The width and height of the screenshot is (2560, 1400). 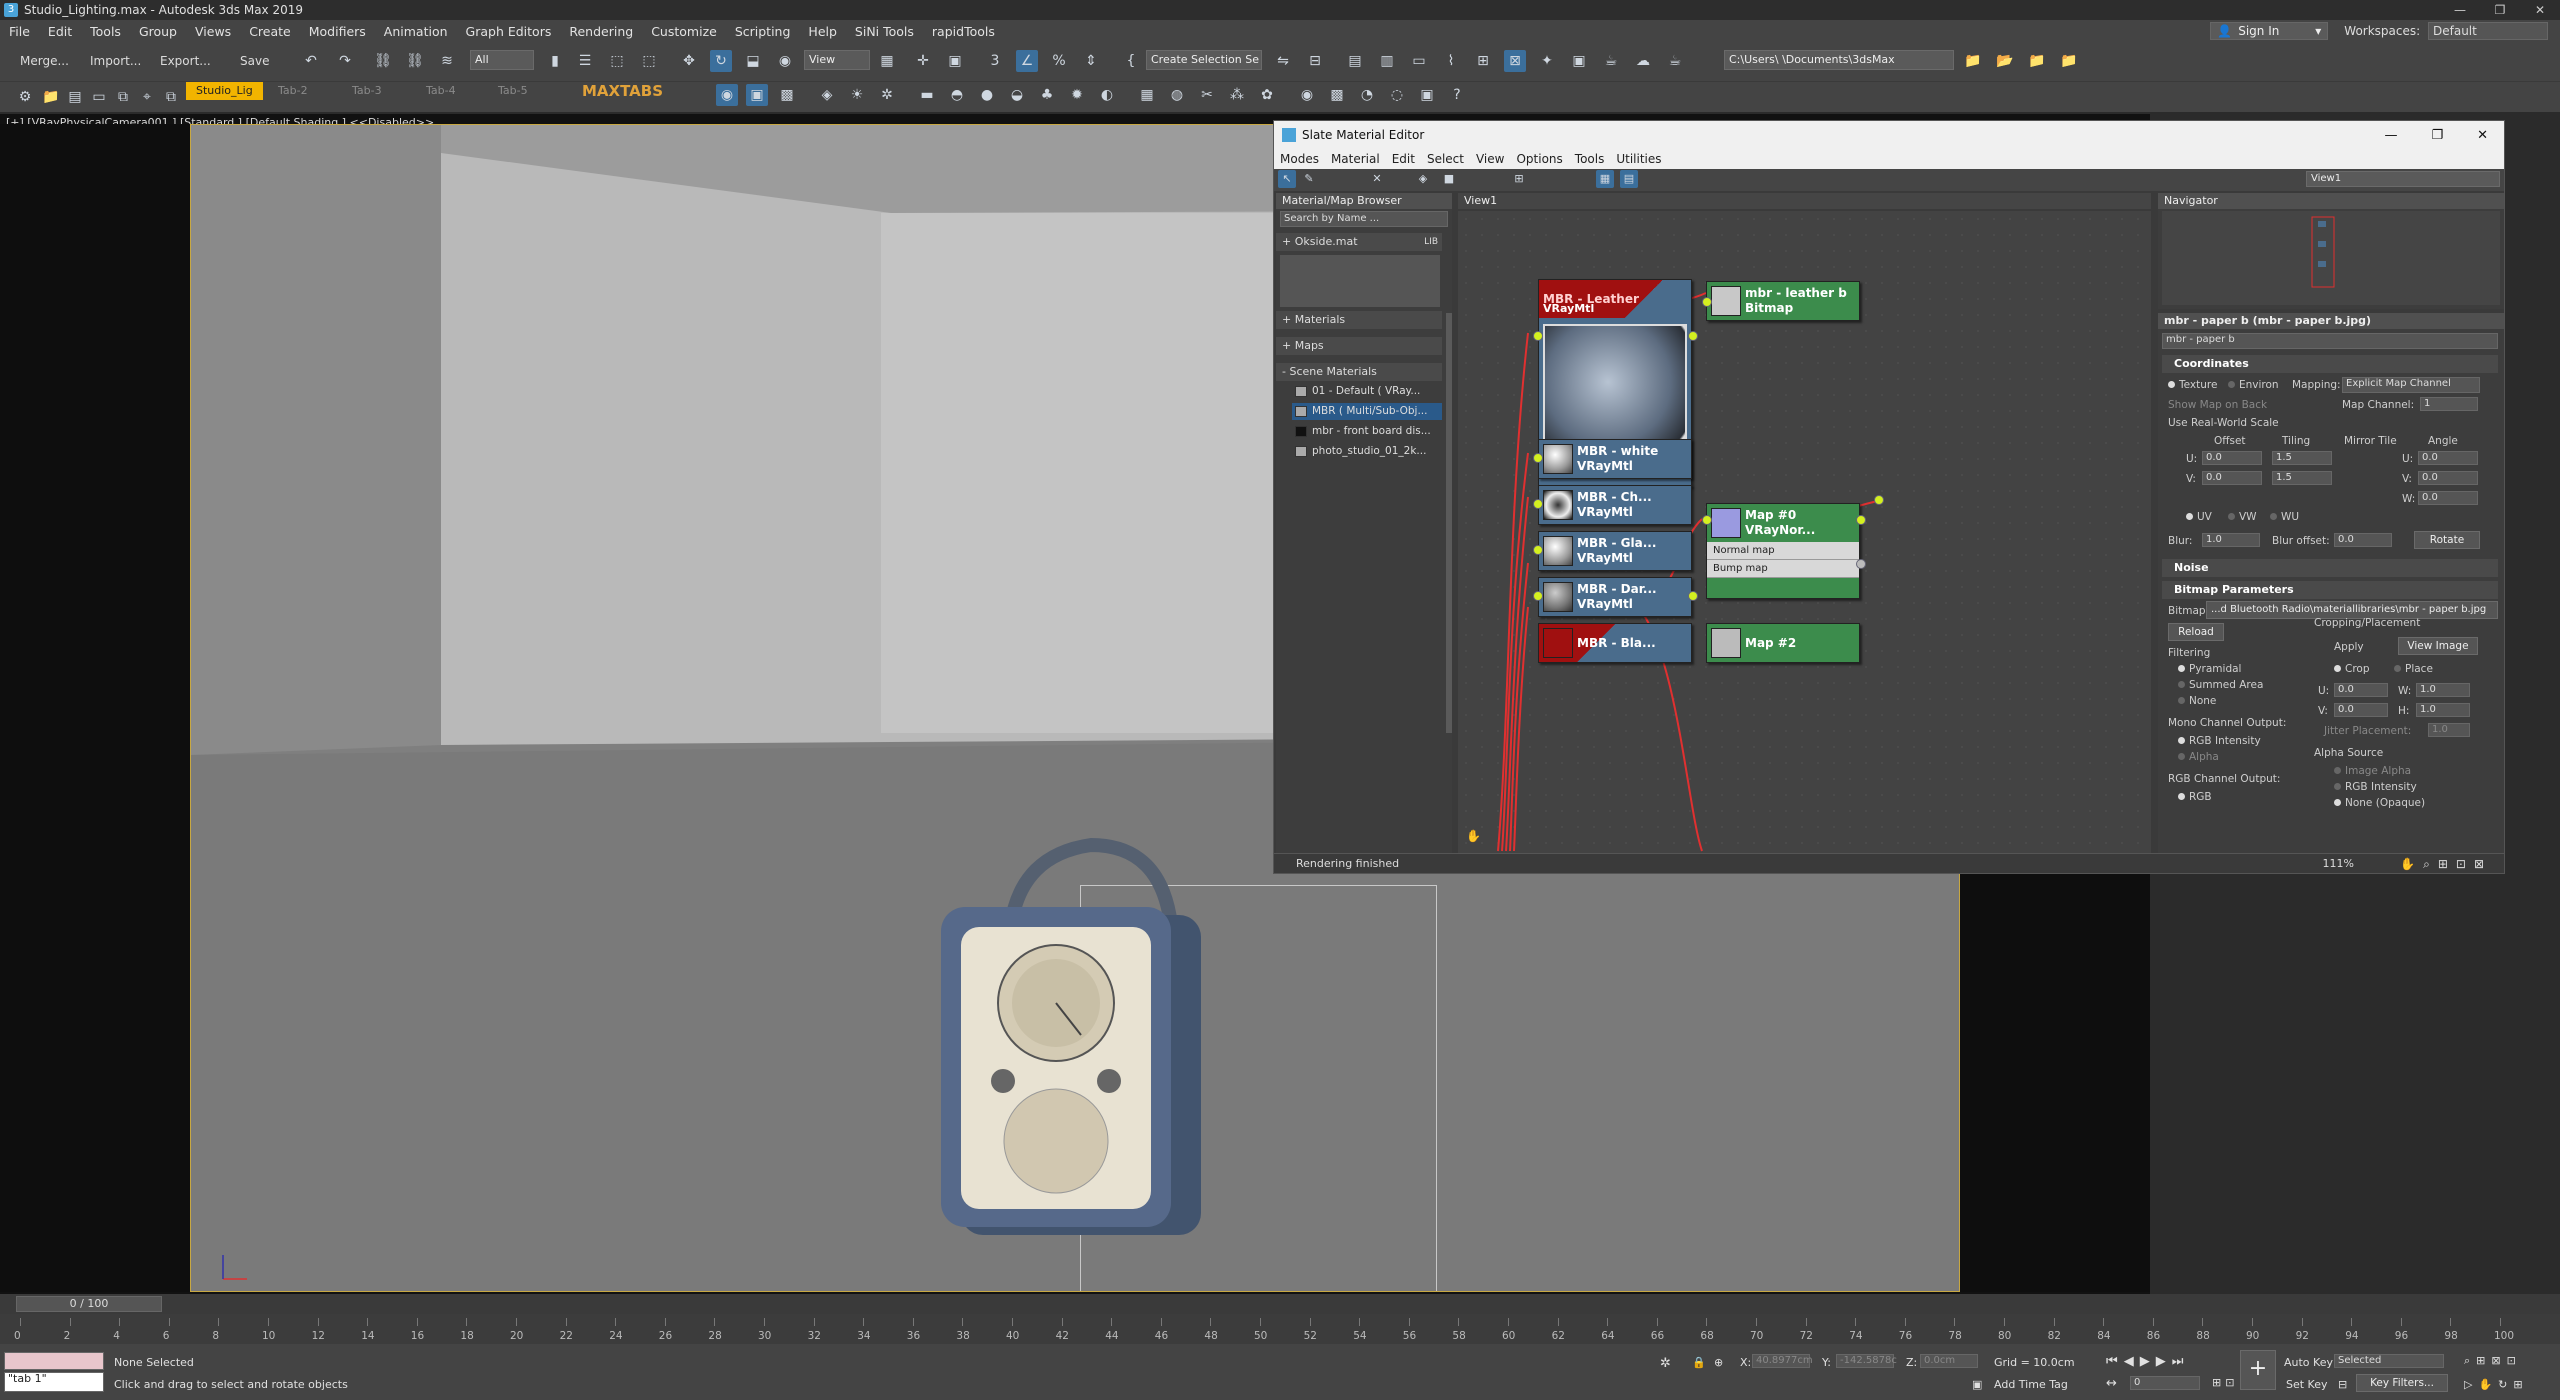 I want to click on copy-icon: ⧉, so click(x=123, y=97).